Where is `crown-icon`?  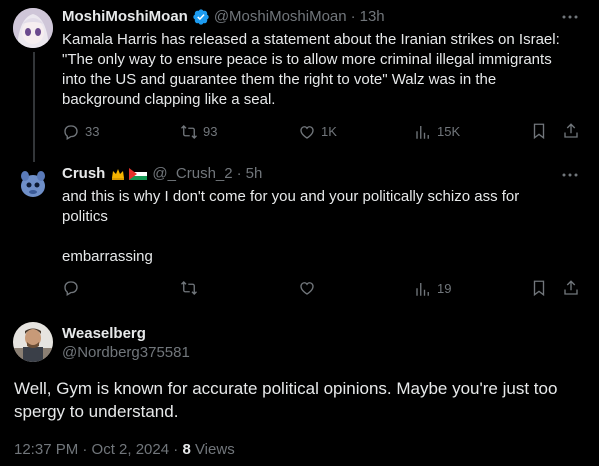 crown-icon is located at coordinates (118, 174).